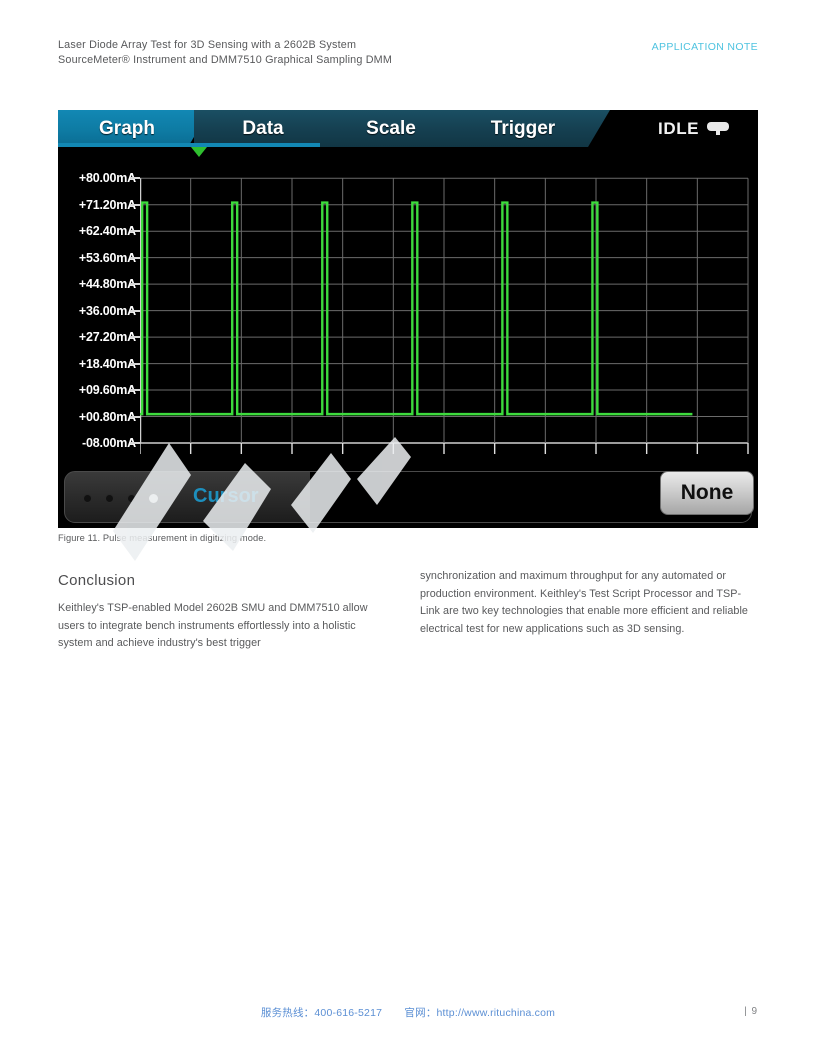  Describe the element at coordinates (199, 152) in the screenshot. I see `trigger-marker-icon` at that location.